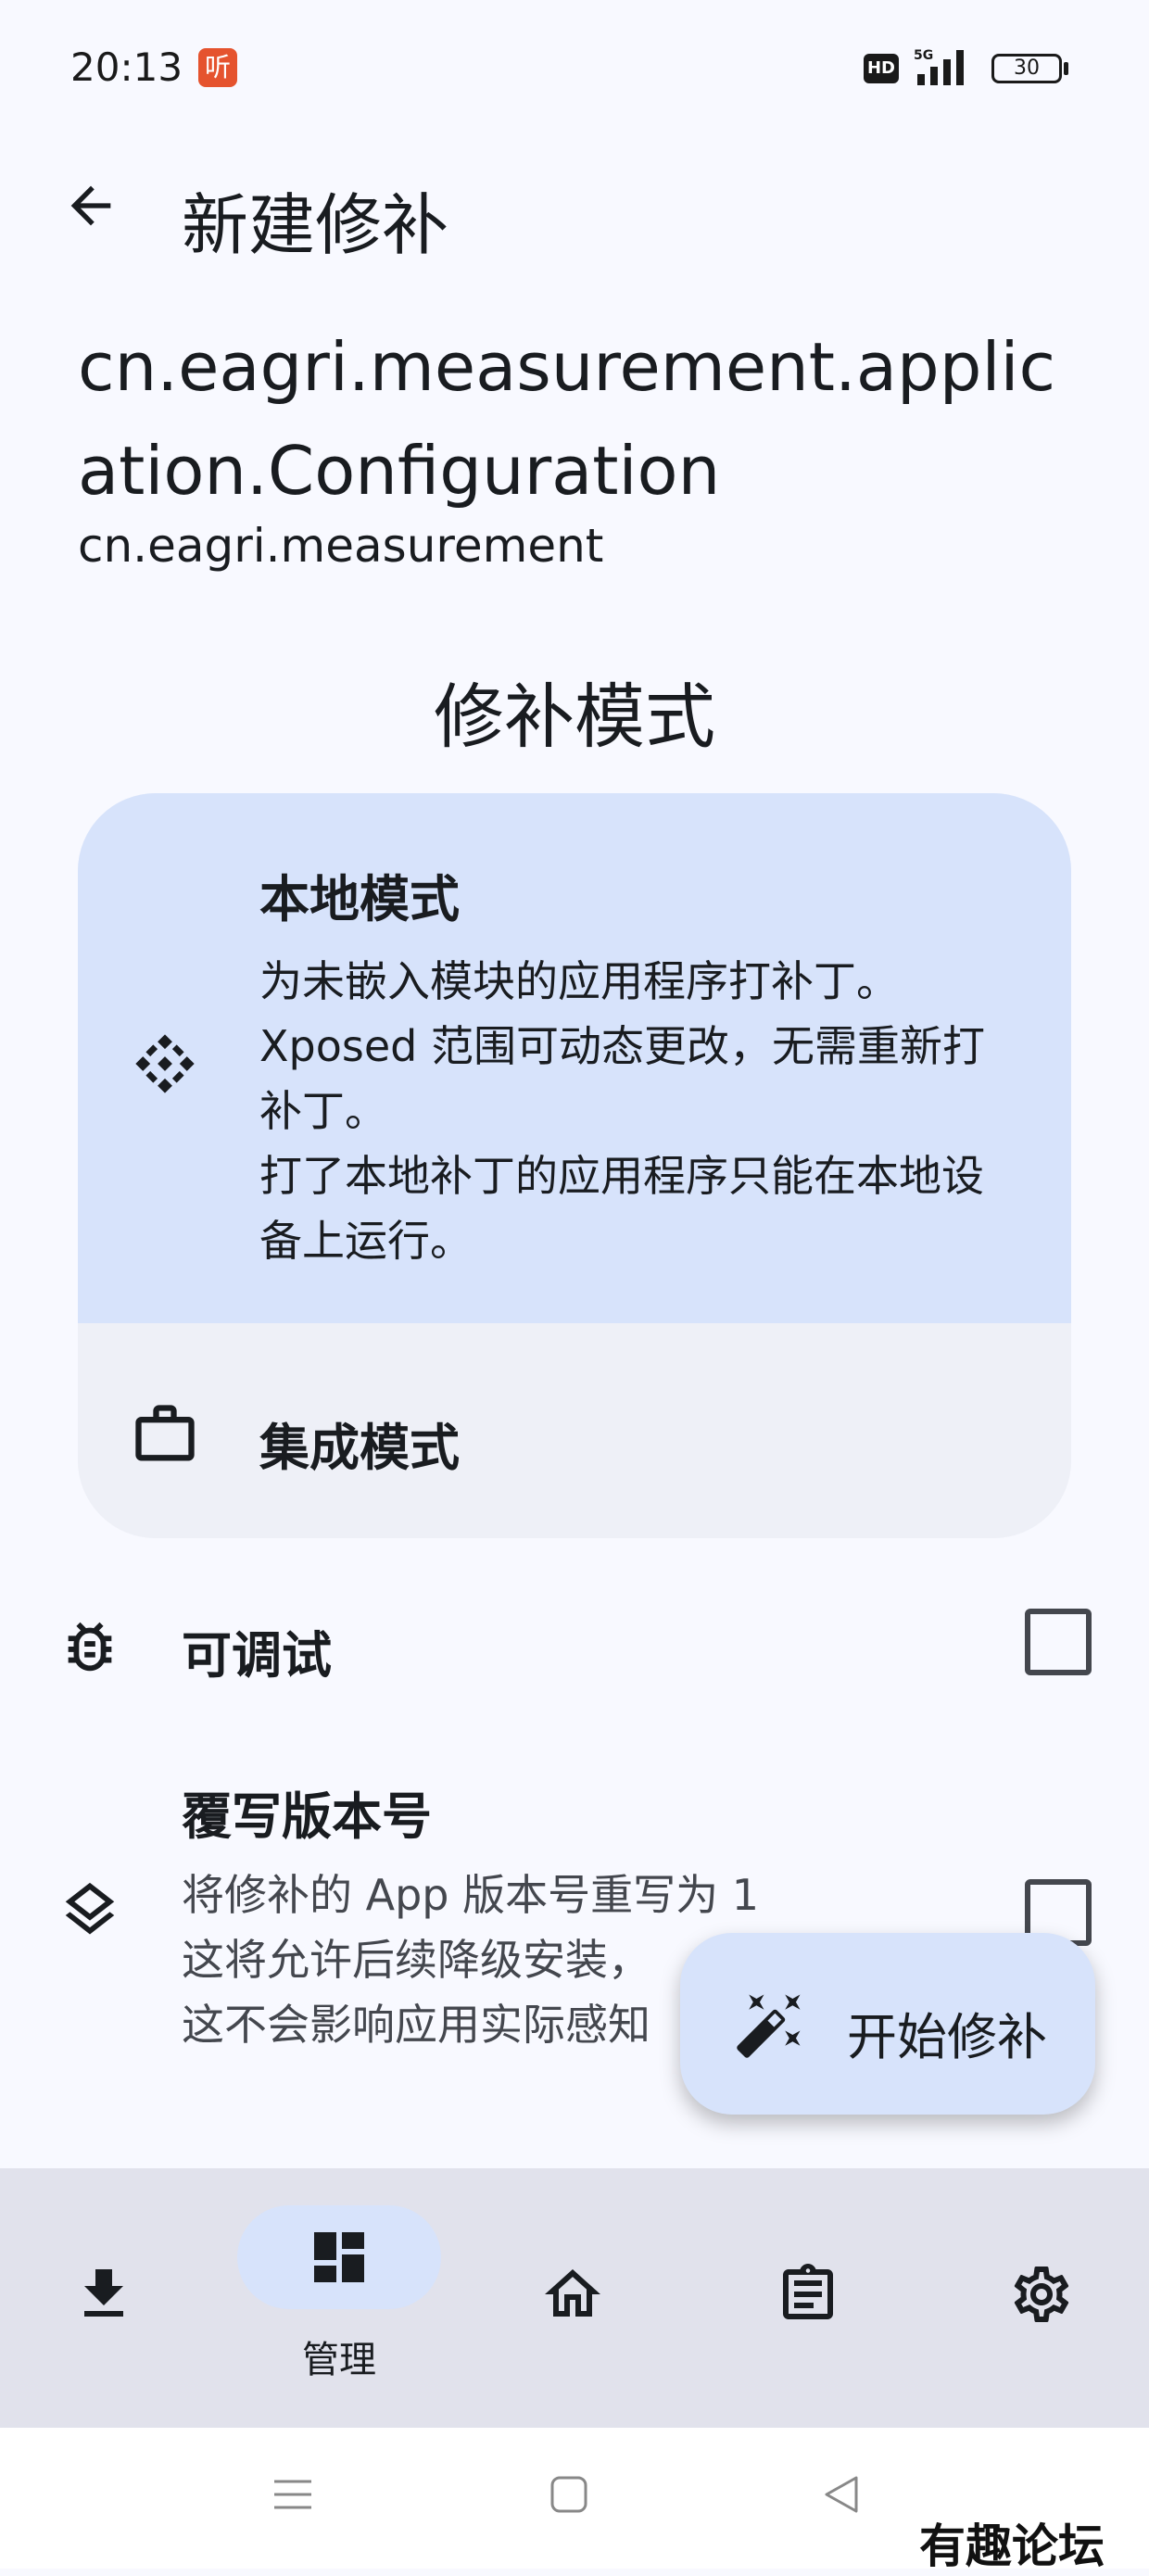  What do you see at coordinates (315, 225) in the screenshot?
I see `page-title: 新建修补` at bounding box center [315, 225].